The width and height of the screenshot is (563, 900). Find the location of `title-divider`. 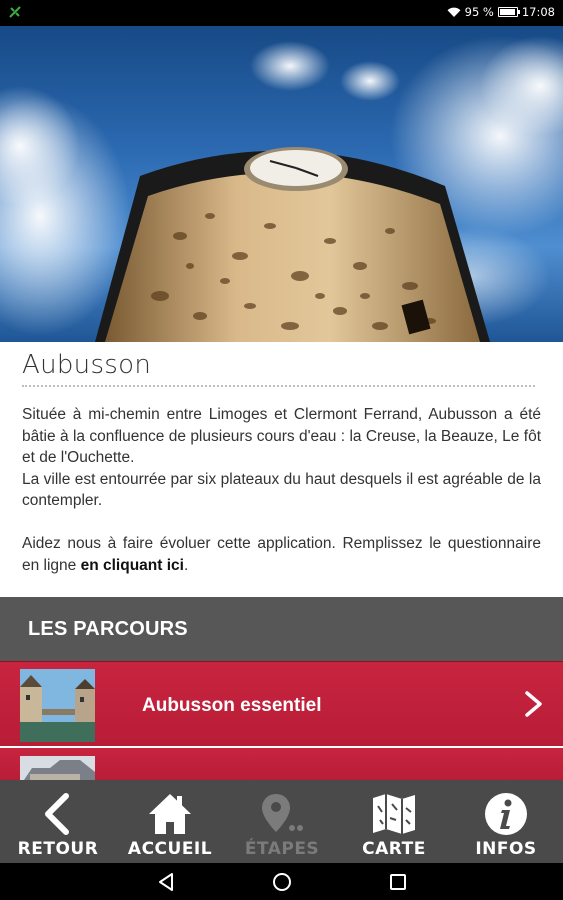

title-divider is located at coordinates (278, 386).